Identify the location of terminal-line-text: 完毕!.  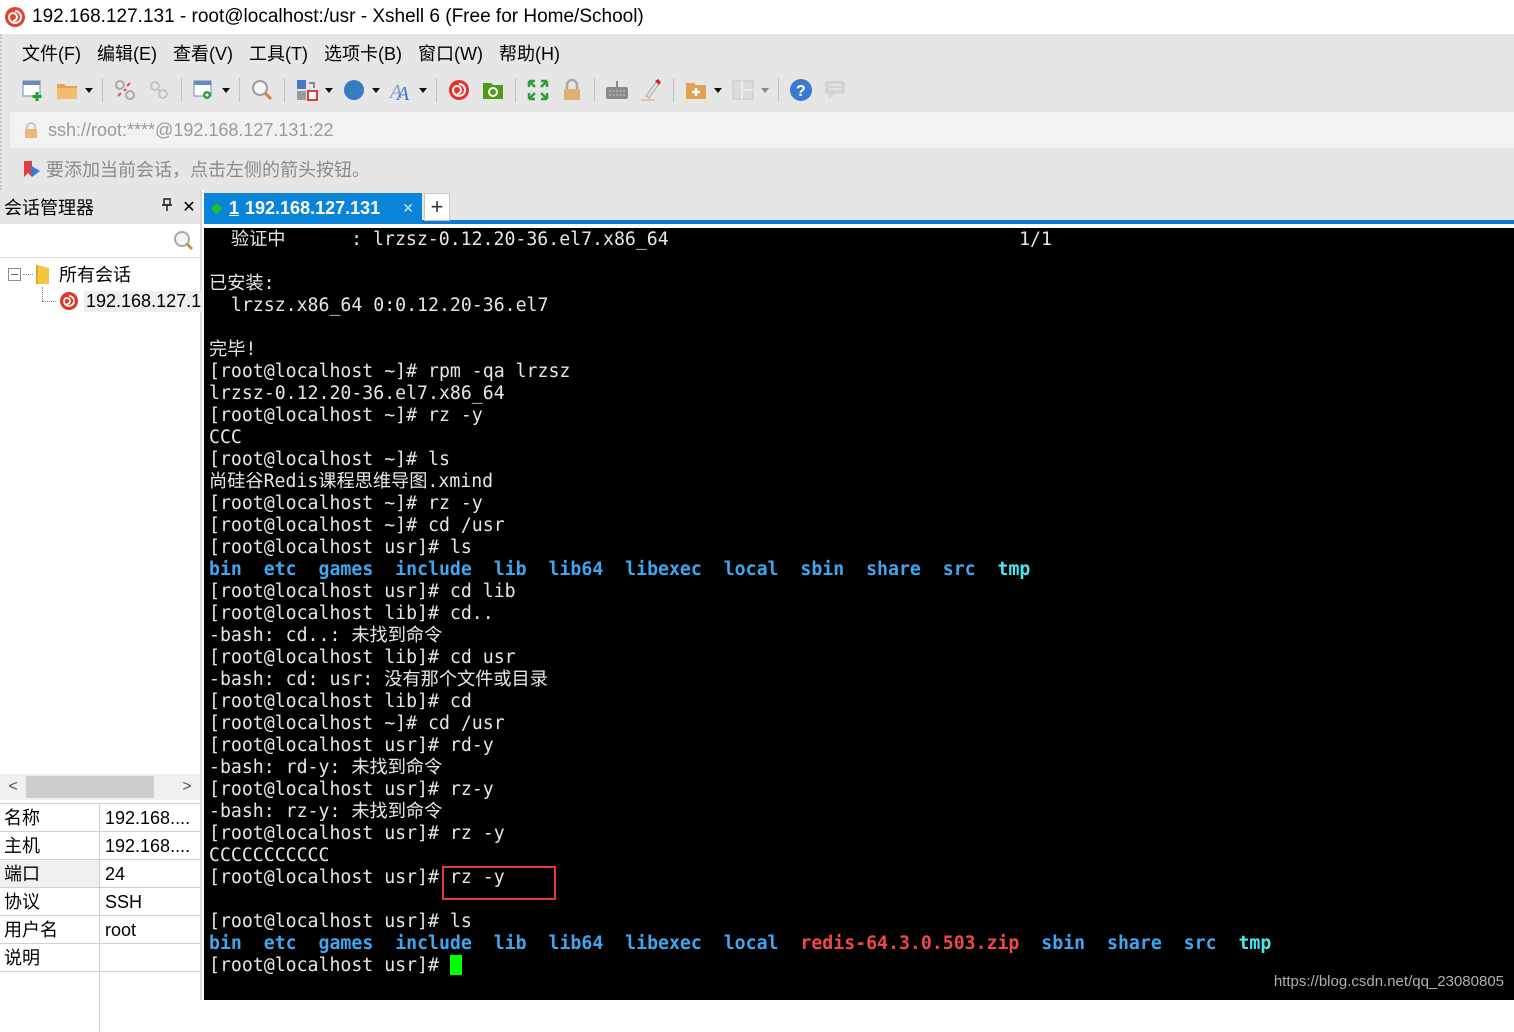
(233, 349).